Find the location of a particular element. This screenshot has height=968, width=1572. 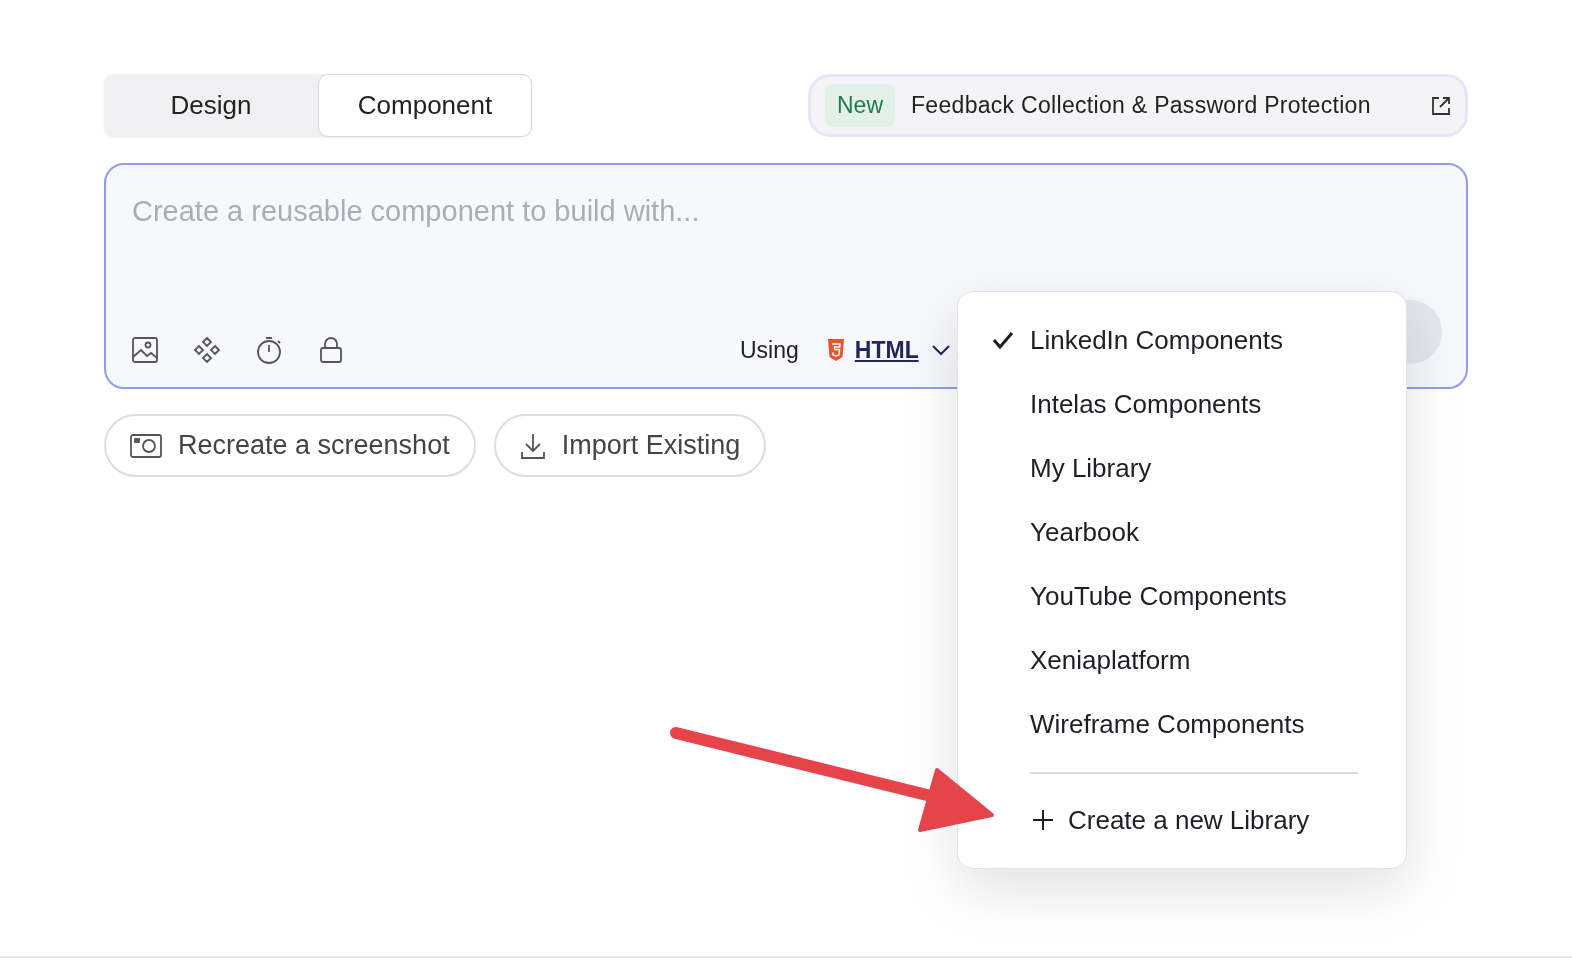

library-menu-item: Intelas Components is located at coordinates (1182, 404).